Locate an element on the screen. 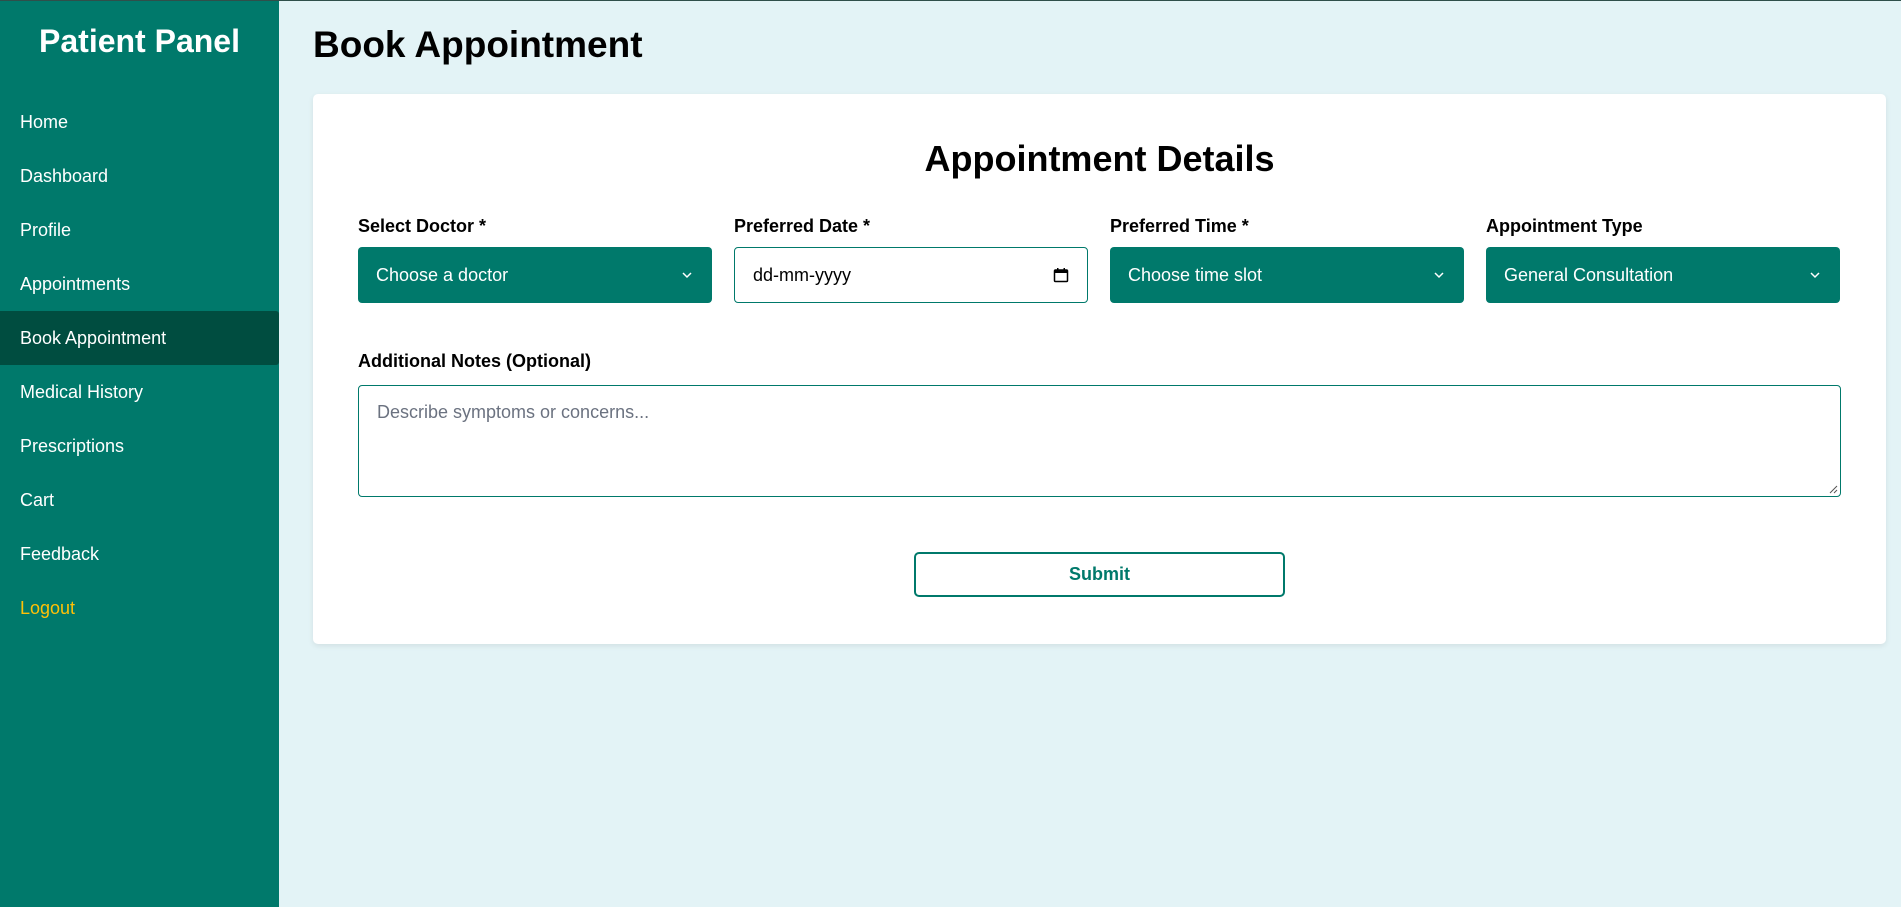 The height and width of the screenshot is (907, 1901). resize-handle-icon is located at coordinates (1833, 489).